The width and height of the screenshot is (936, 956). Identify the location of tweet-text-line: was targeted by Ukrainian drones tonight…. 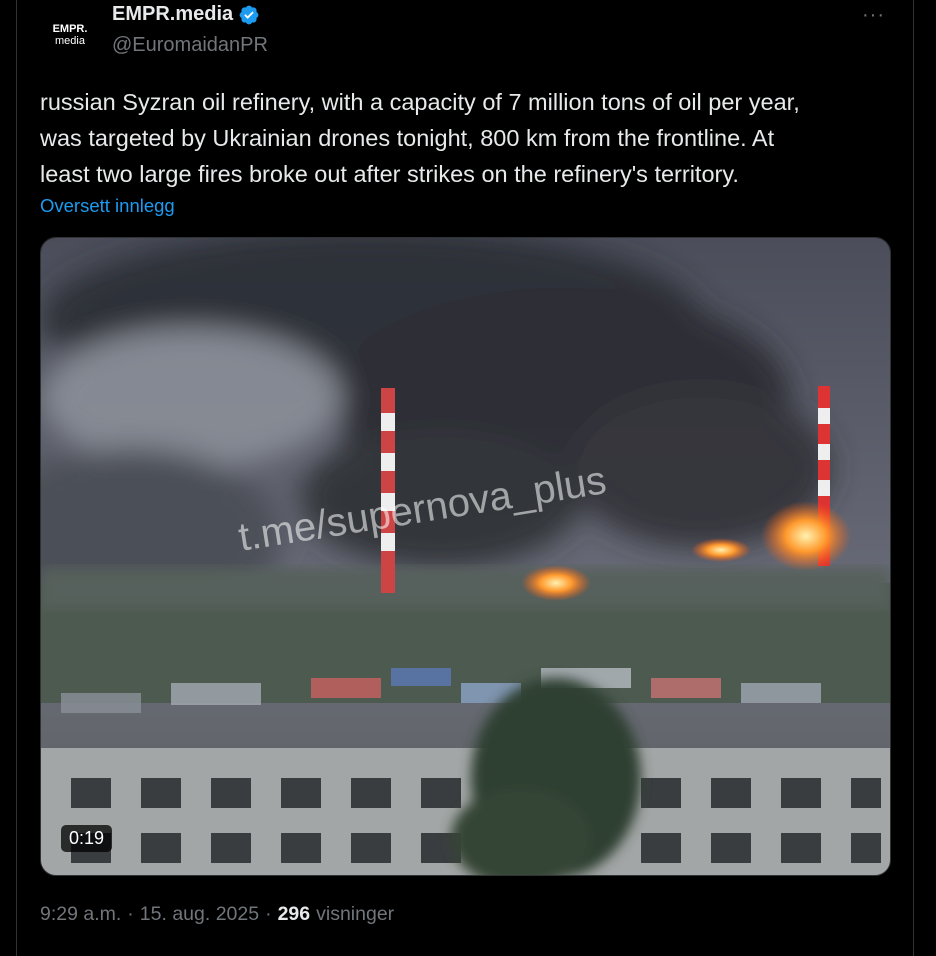
(407, 138).